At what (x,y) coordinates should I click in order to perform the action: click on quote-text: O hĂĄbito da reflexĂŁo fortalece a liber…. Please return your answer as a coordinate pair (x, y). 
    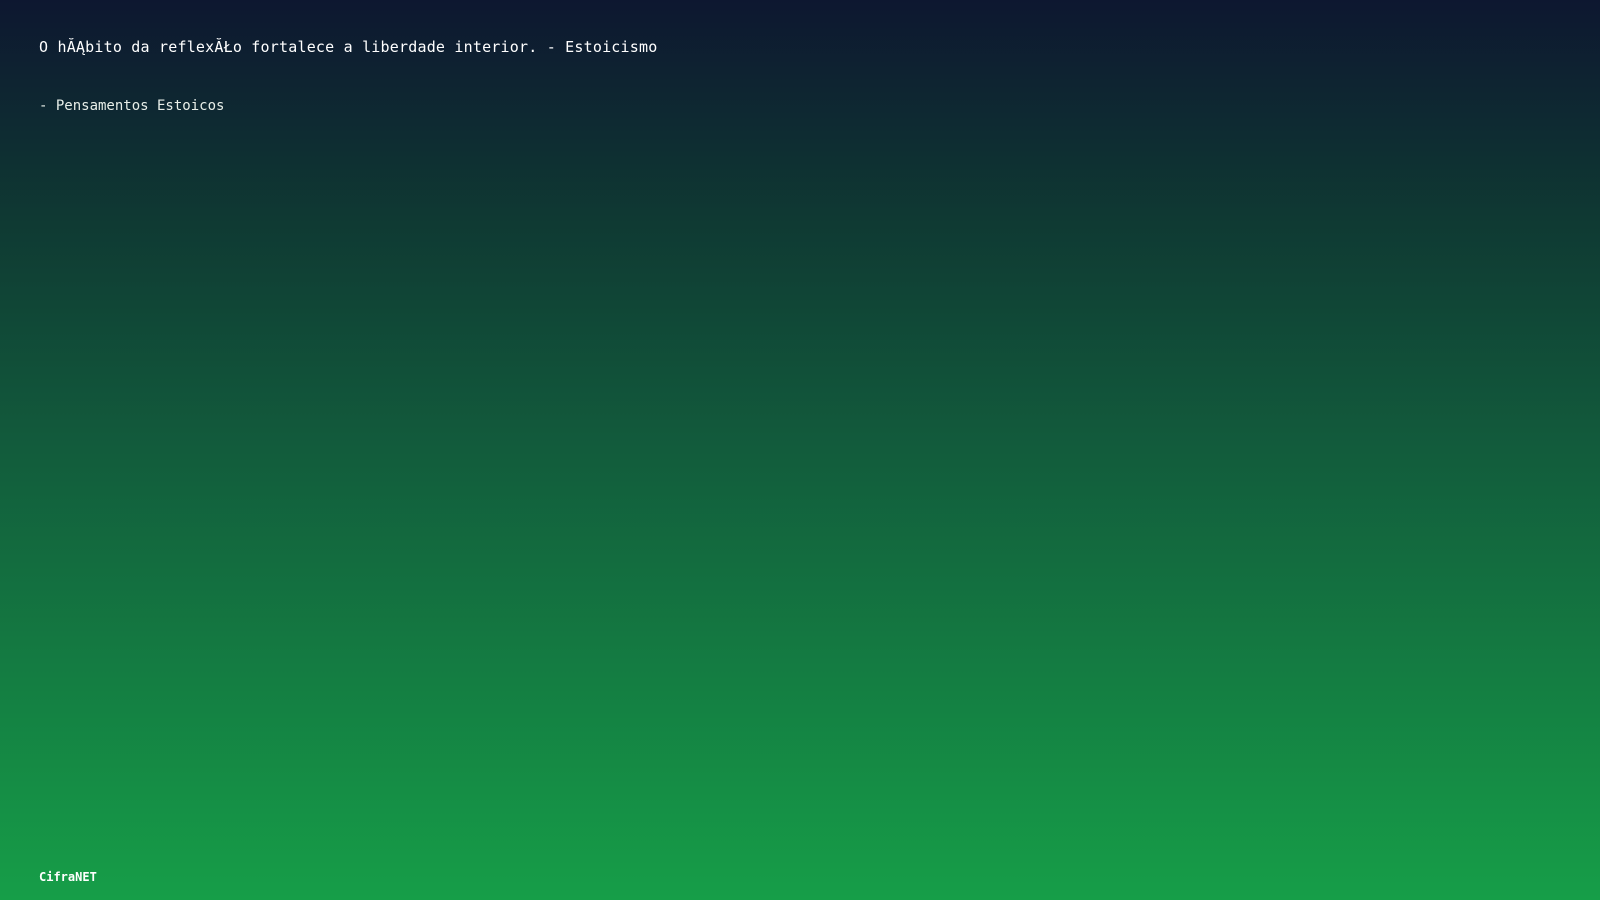
    Looking at the image, I should click on (348, 47).